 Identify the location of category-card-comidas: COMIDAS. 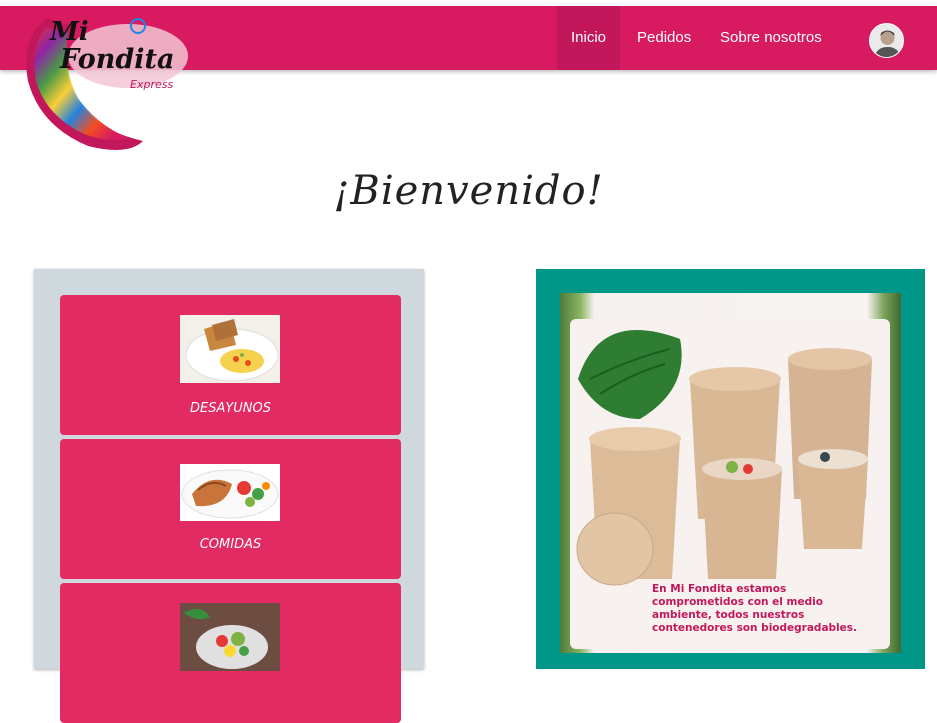
(230, 509).